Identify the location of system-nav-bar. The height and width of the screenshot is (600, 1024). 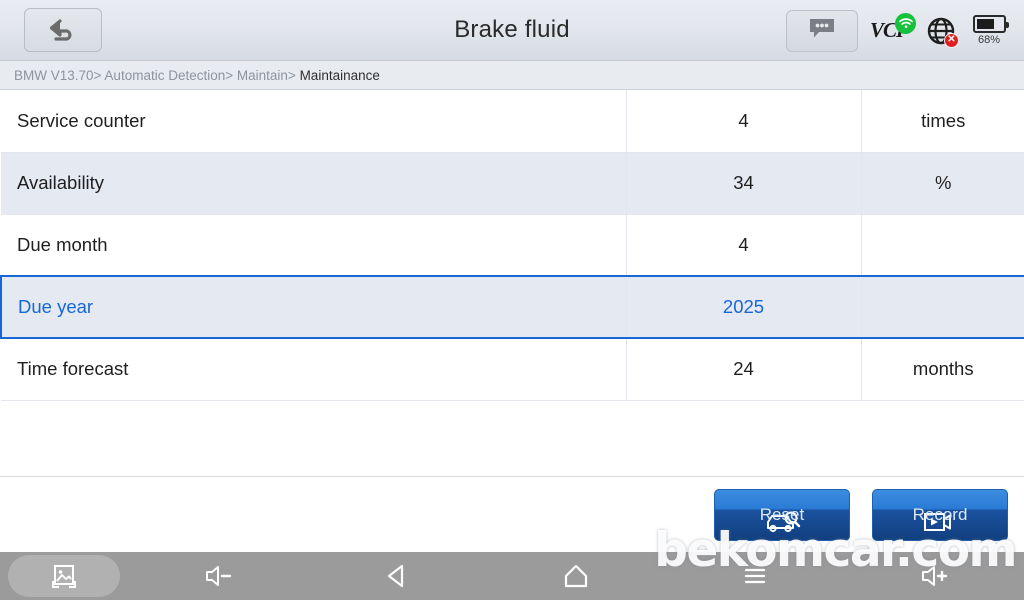
(512, 576).